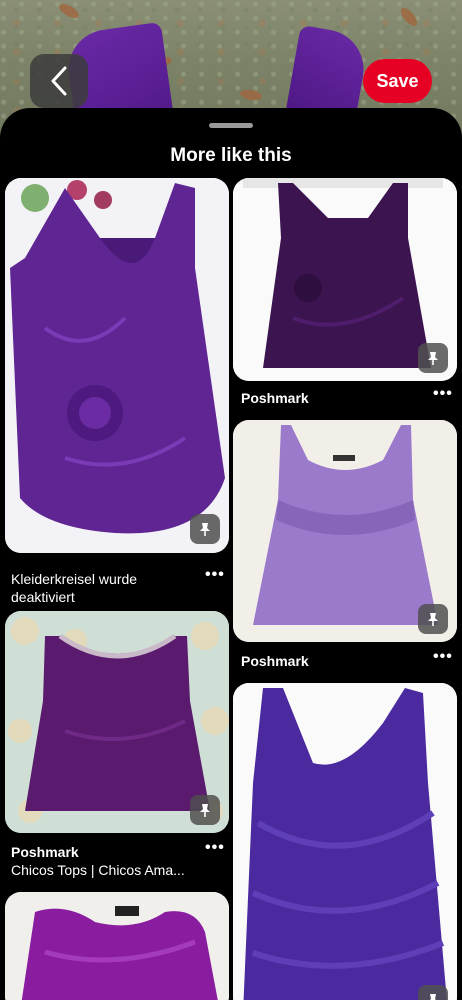 This screenshot has width=462, height=1000. I want to click on save-button: Save, so click(397, 81).